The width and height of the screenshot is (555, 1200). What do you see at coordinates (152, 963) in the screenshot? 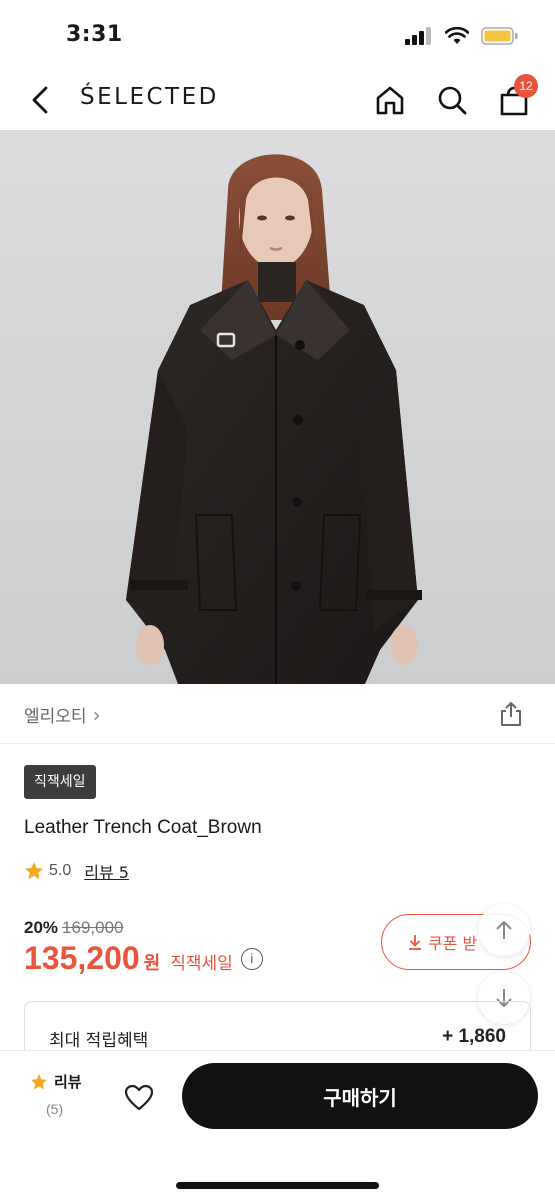
I see `currency-label: 원` at bounding box center [152, 963].